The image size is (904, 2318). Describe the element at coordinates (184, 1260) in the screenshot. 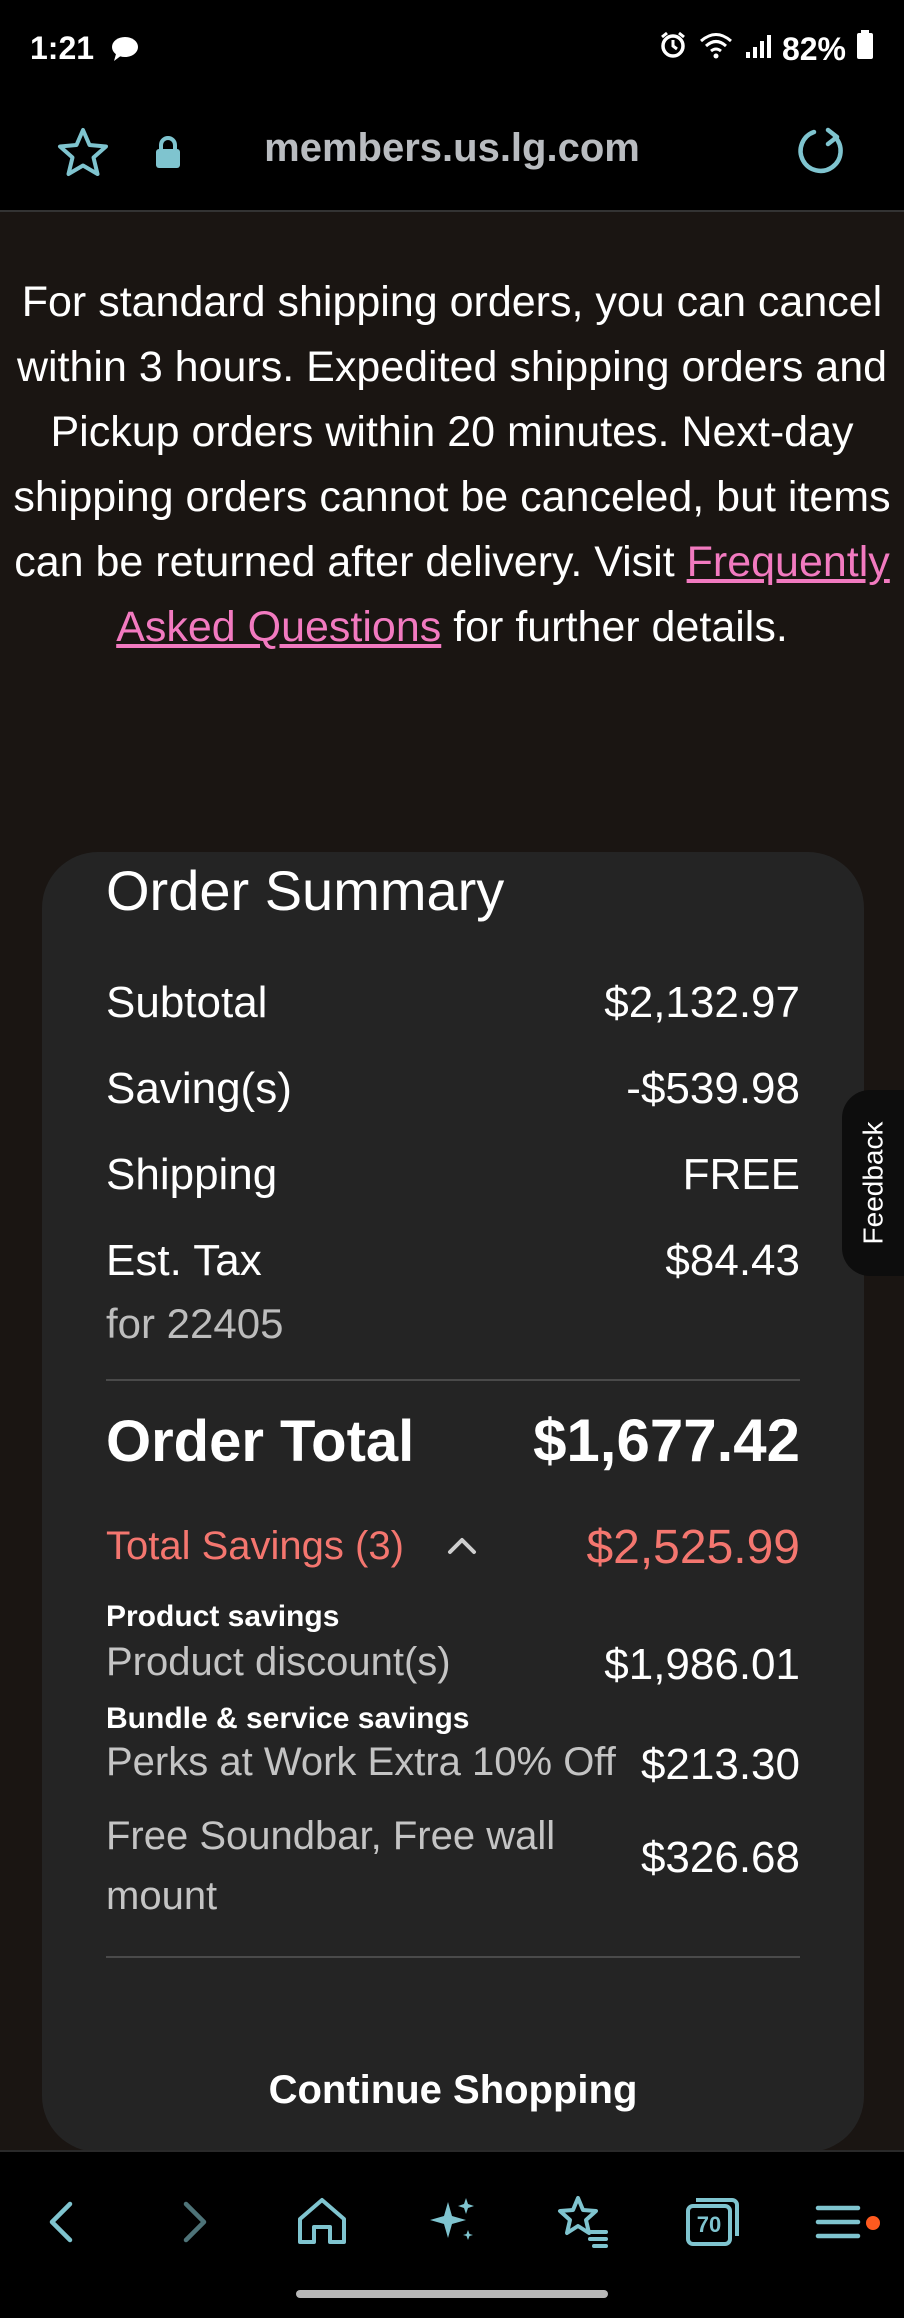

I see `tax-label: Est. Tax` at that location.